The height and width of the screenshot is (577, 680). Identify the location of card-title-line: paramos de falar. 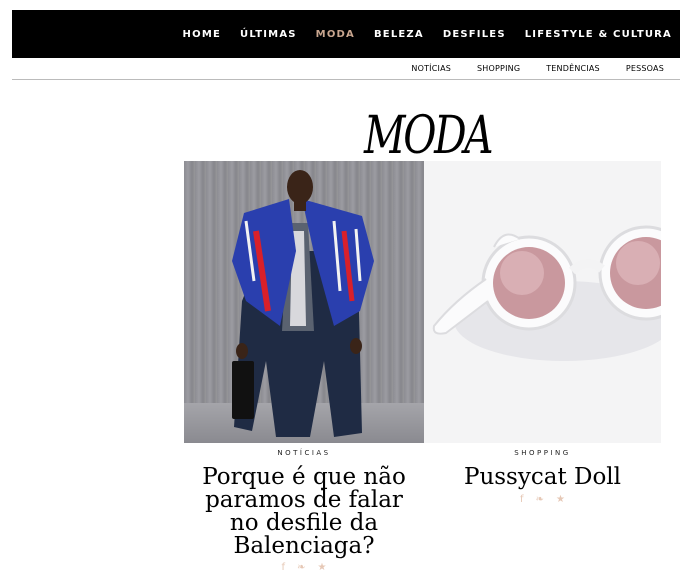
(304, 500).